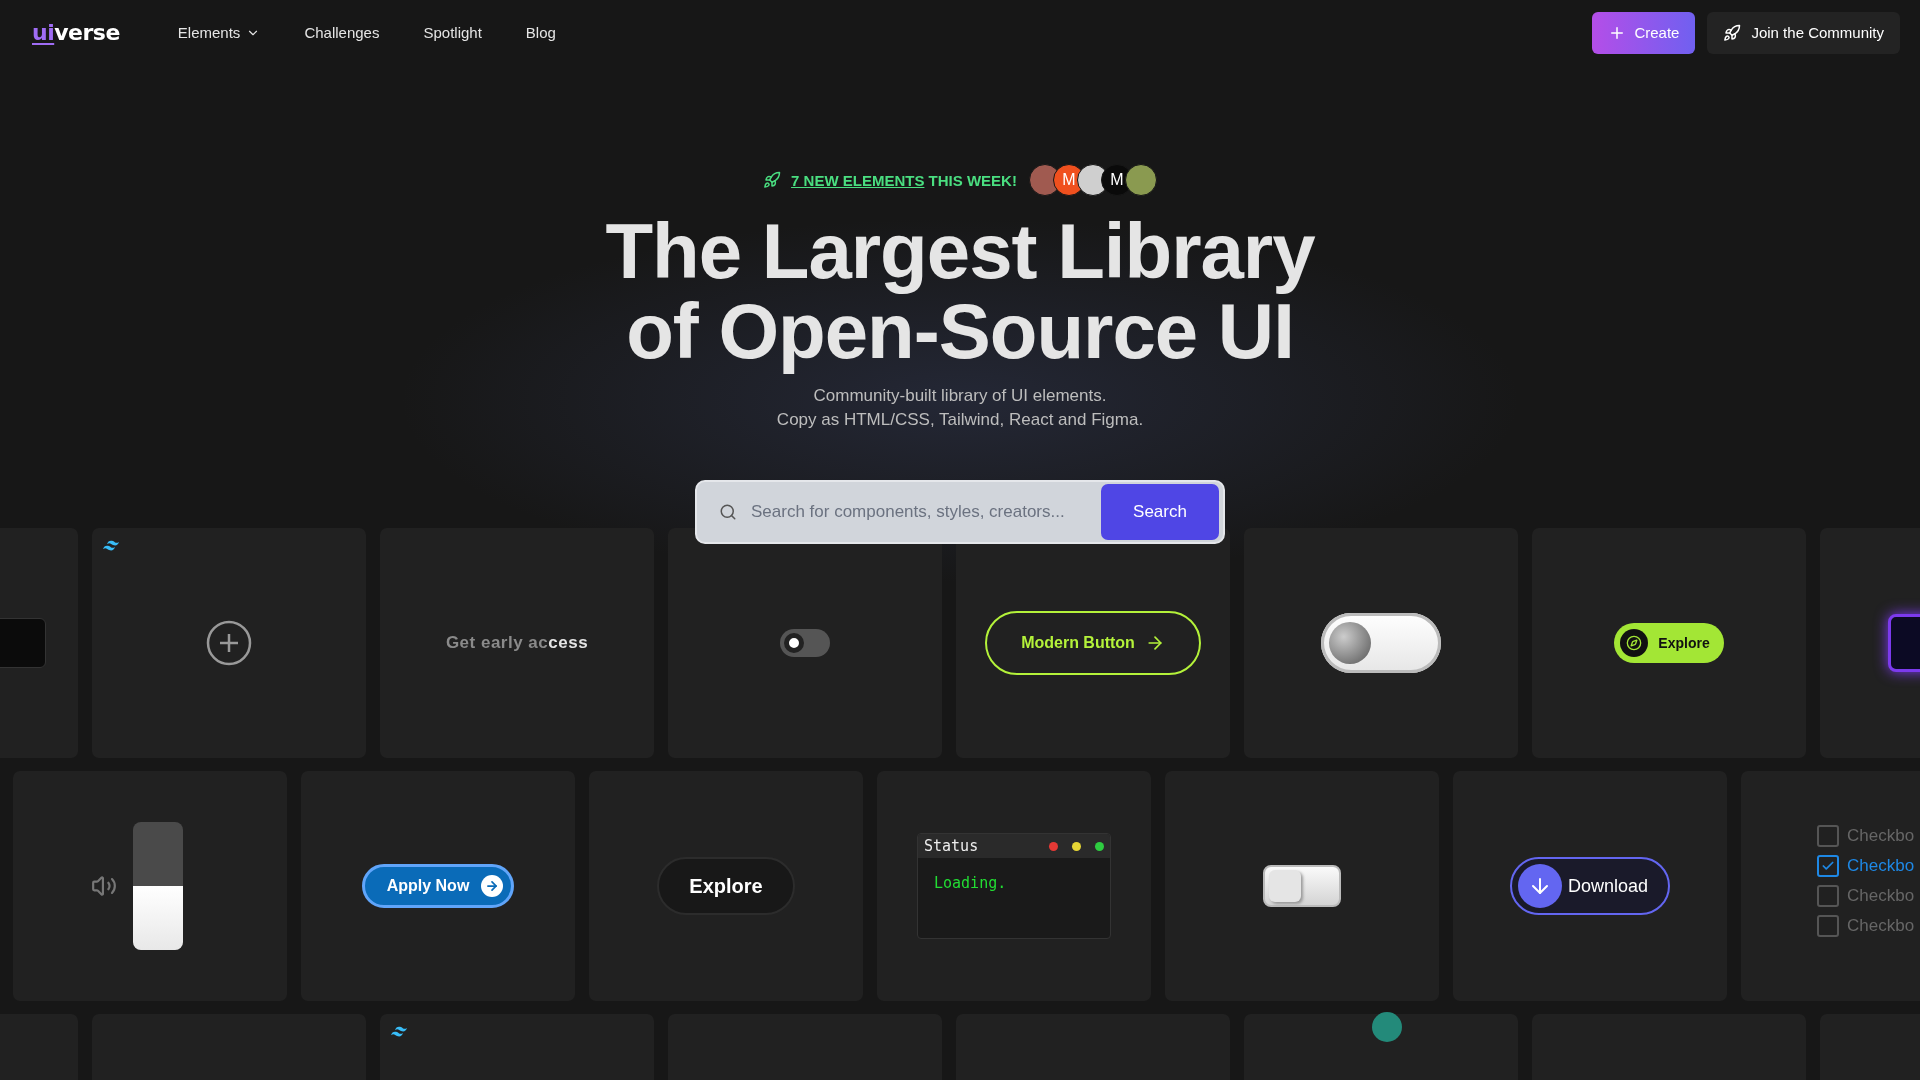 This screenshot has height=1080, width=1920. Describe the element at coordinates (858, 180) in the screenshot. I see `new-elements-link: 7 NEW ELEMENTS` at that location.